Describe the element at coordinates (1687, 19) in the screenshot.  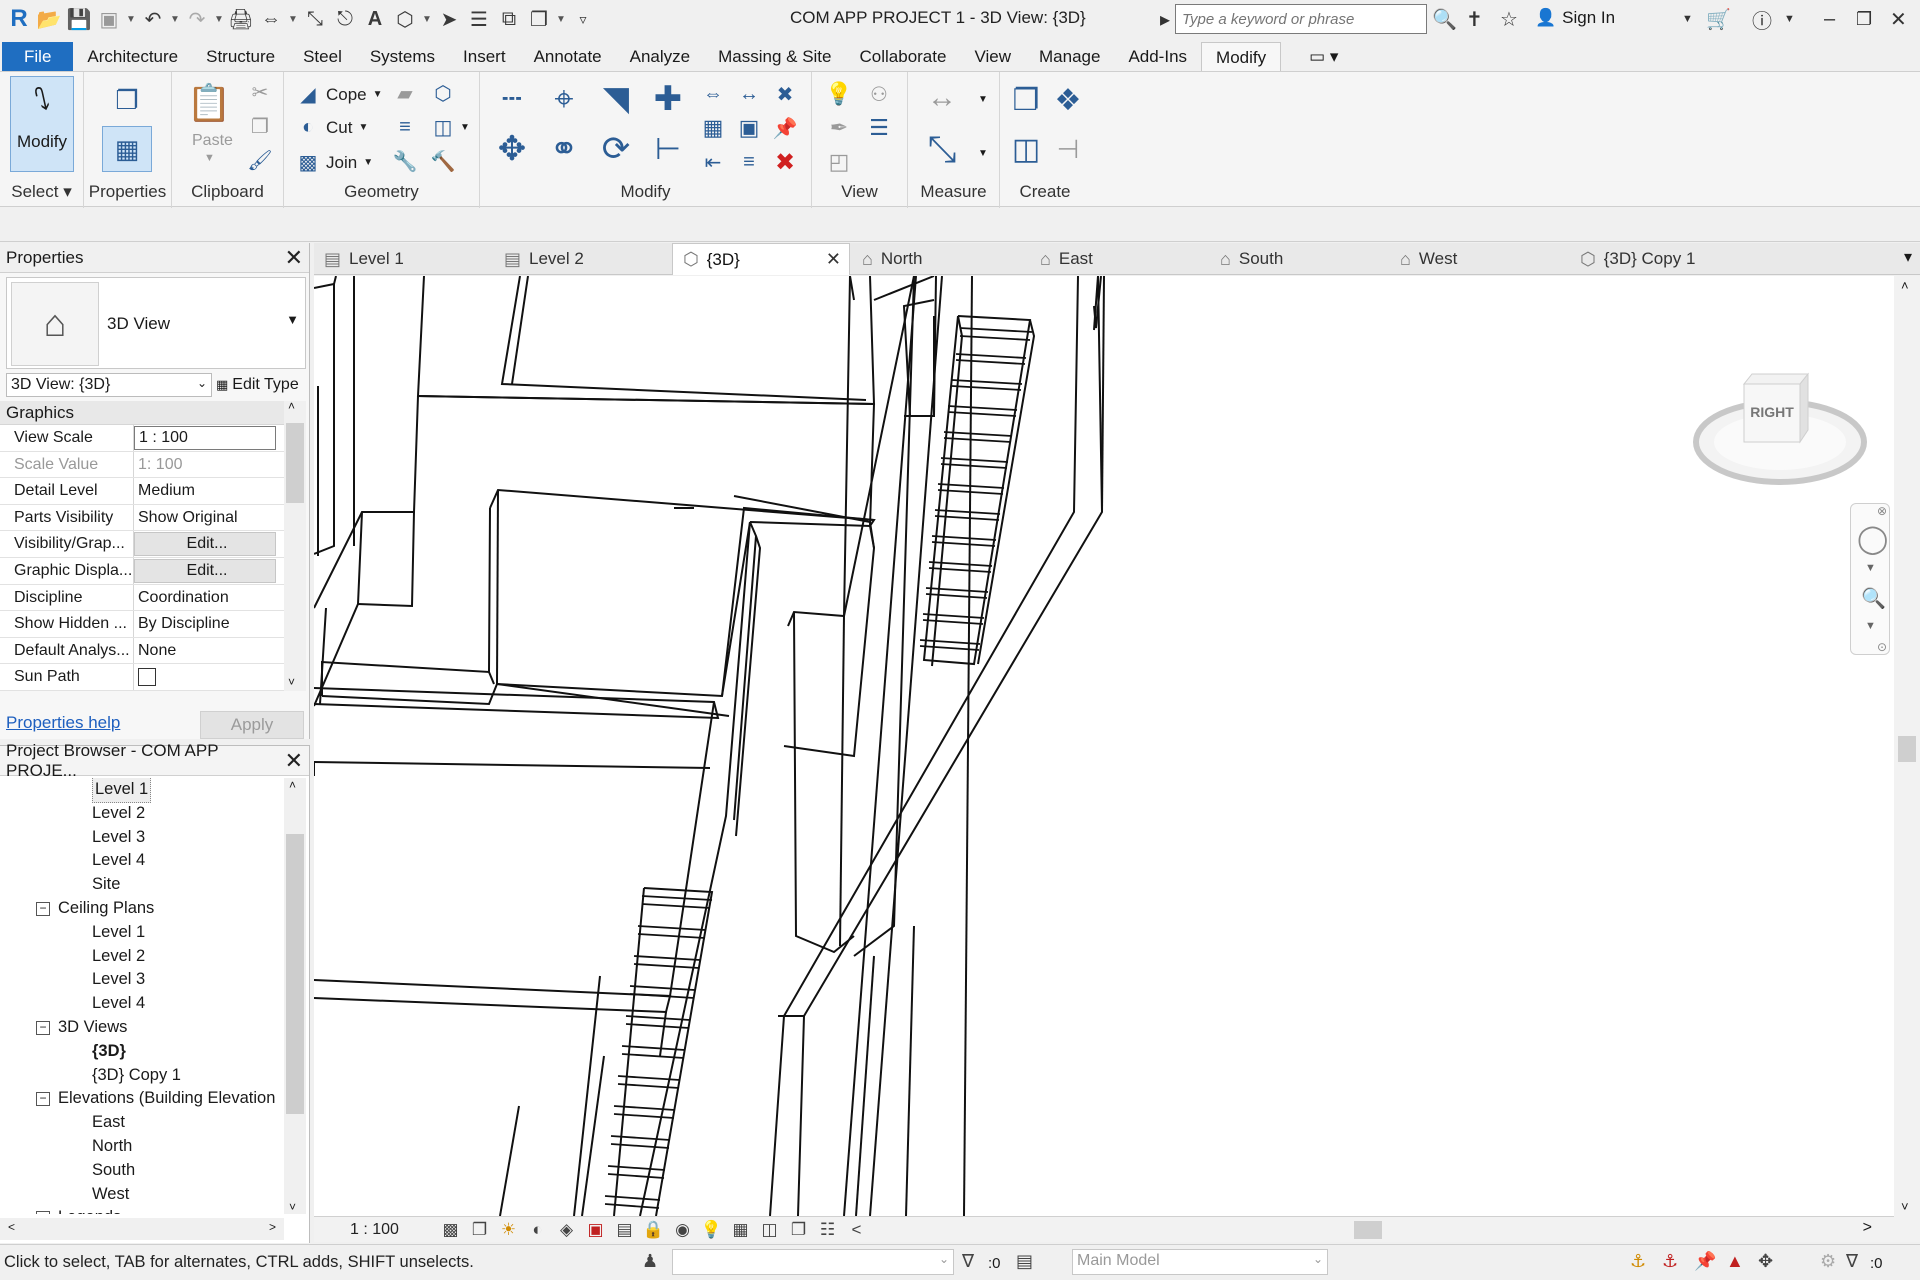
I see `sign-in-dropdown-icon: ▼` at that location.